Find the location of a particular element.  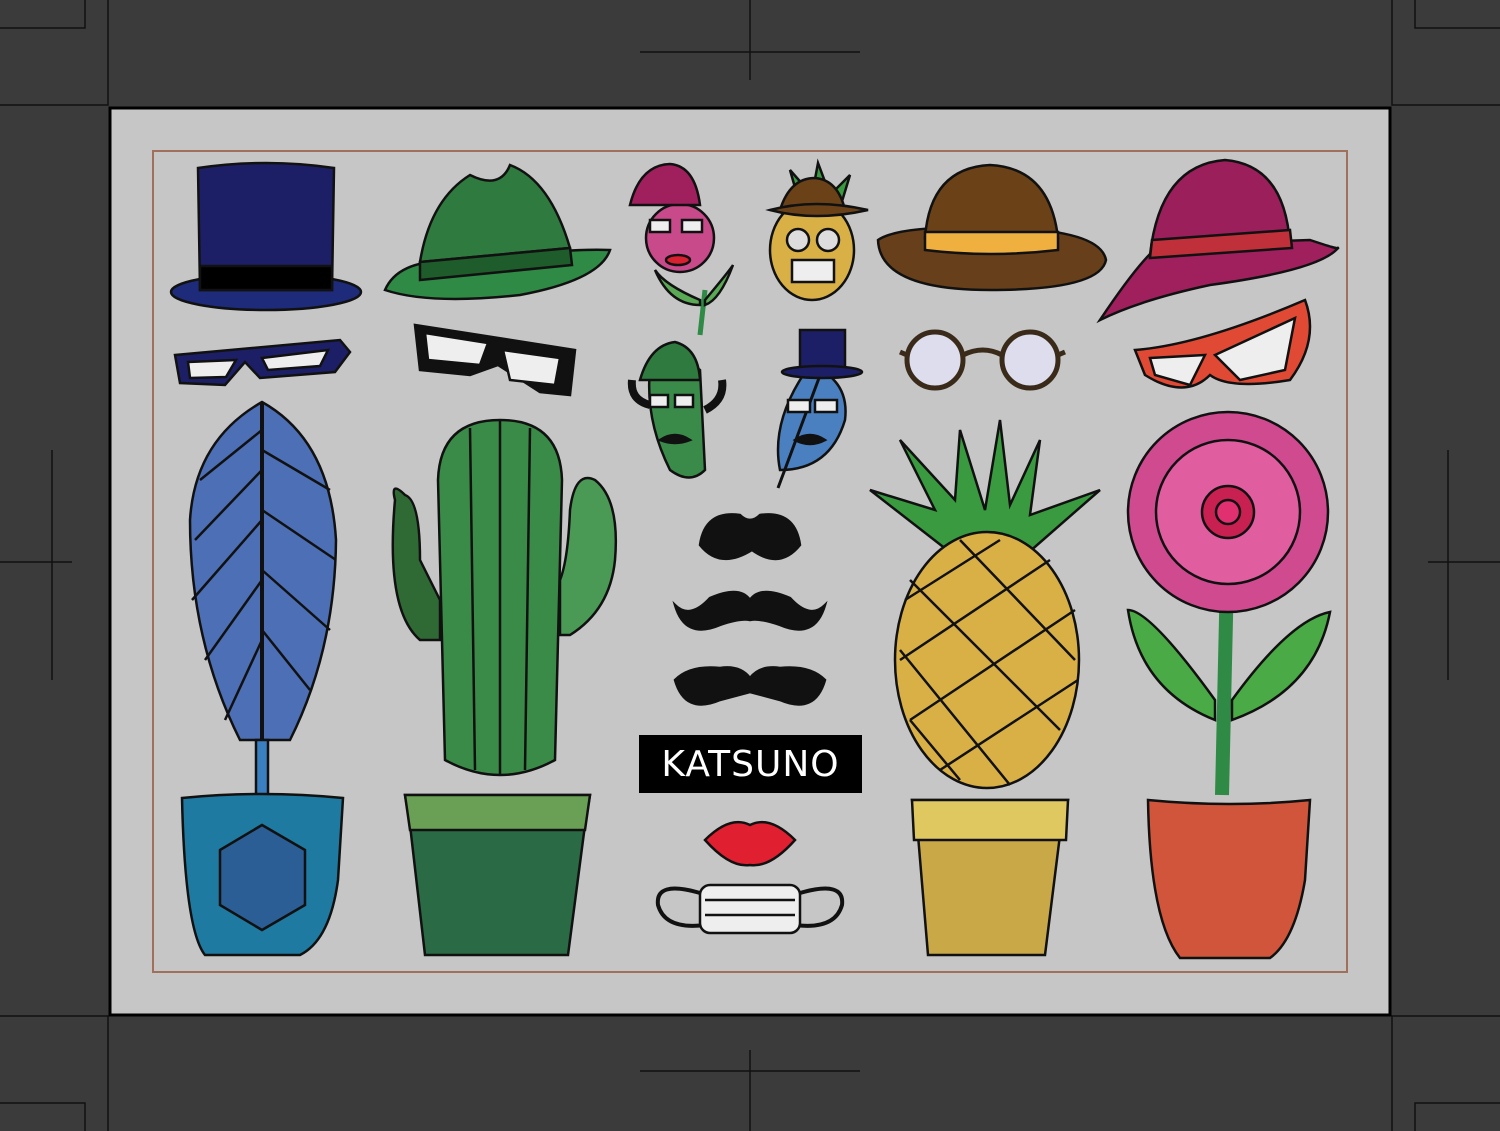

mustache-icon is located at coordinates (750, 536).